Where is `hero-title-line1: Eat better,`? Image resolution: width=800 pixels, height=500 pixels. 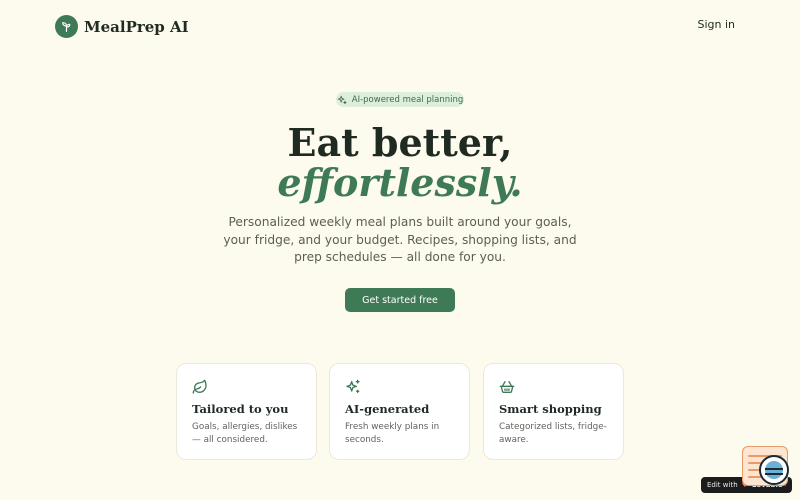
hero-title-line1: Eat better, is located at coordinates (400, 142).